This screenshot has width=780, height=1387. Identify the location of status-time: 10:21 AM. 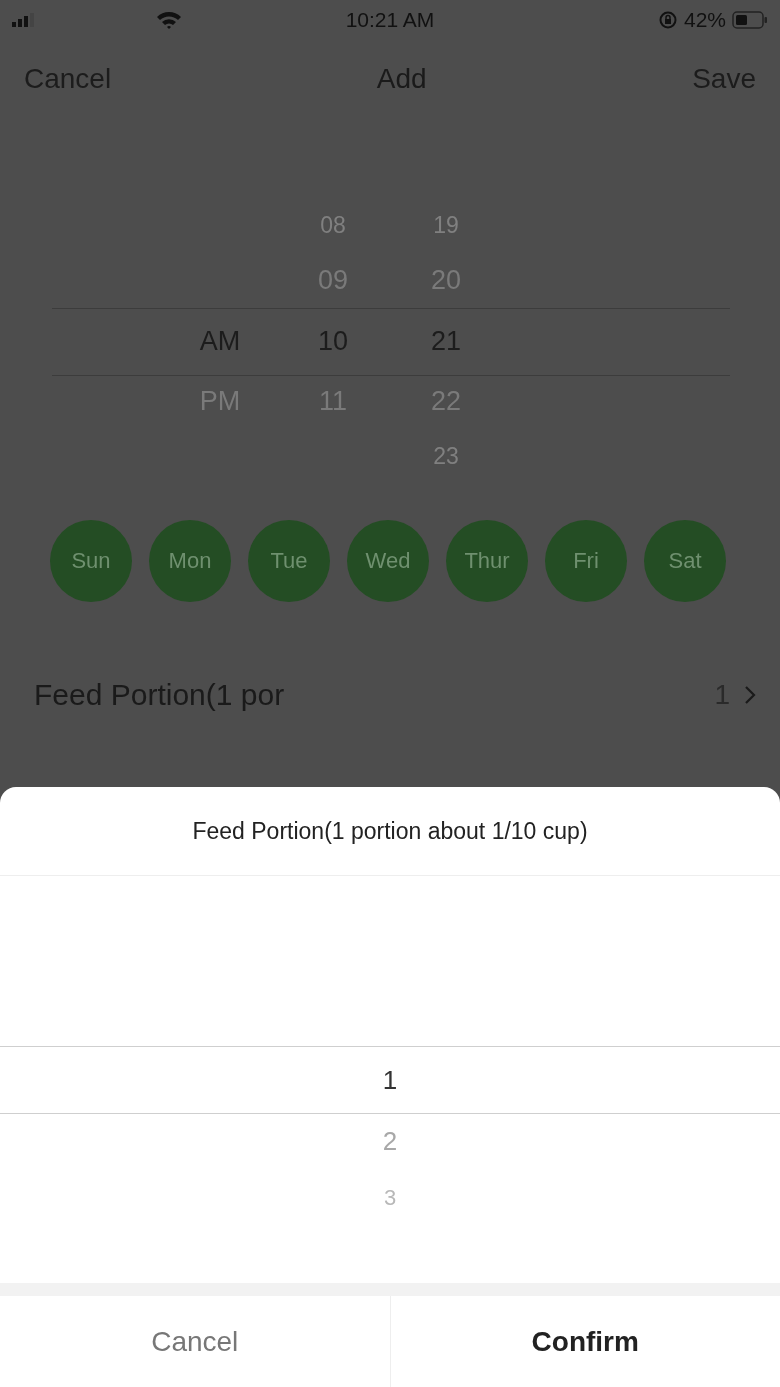
(390, 20).